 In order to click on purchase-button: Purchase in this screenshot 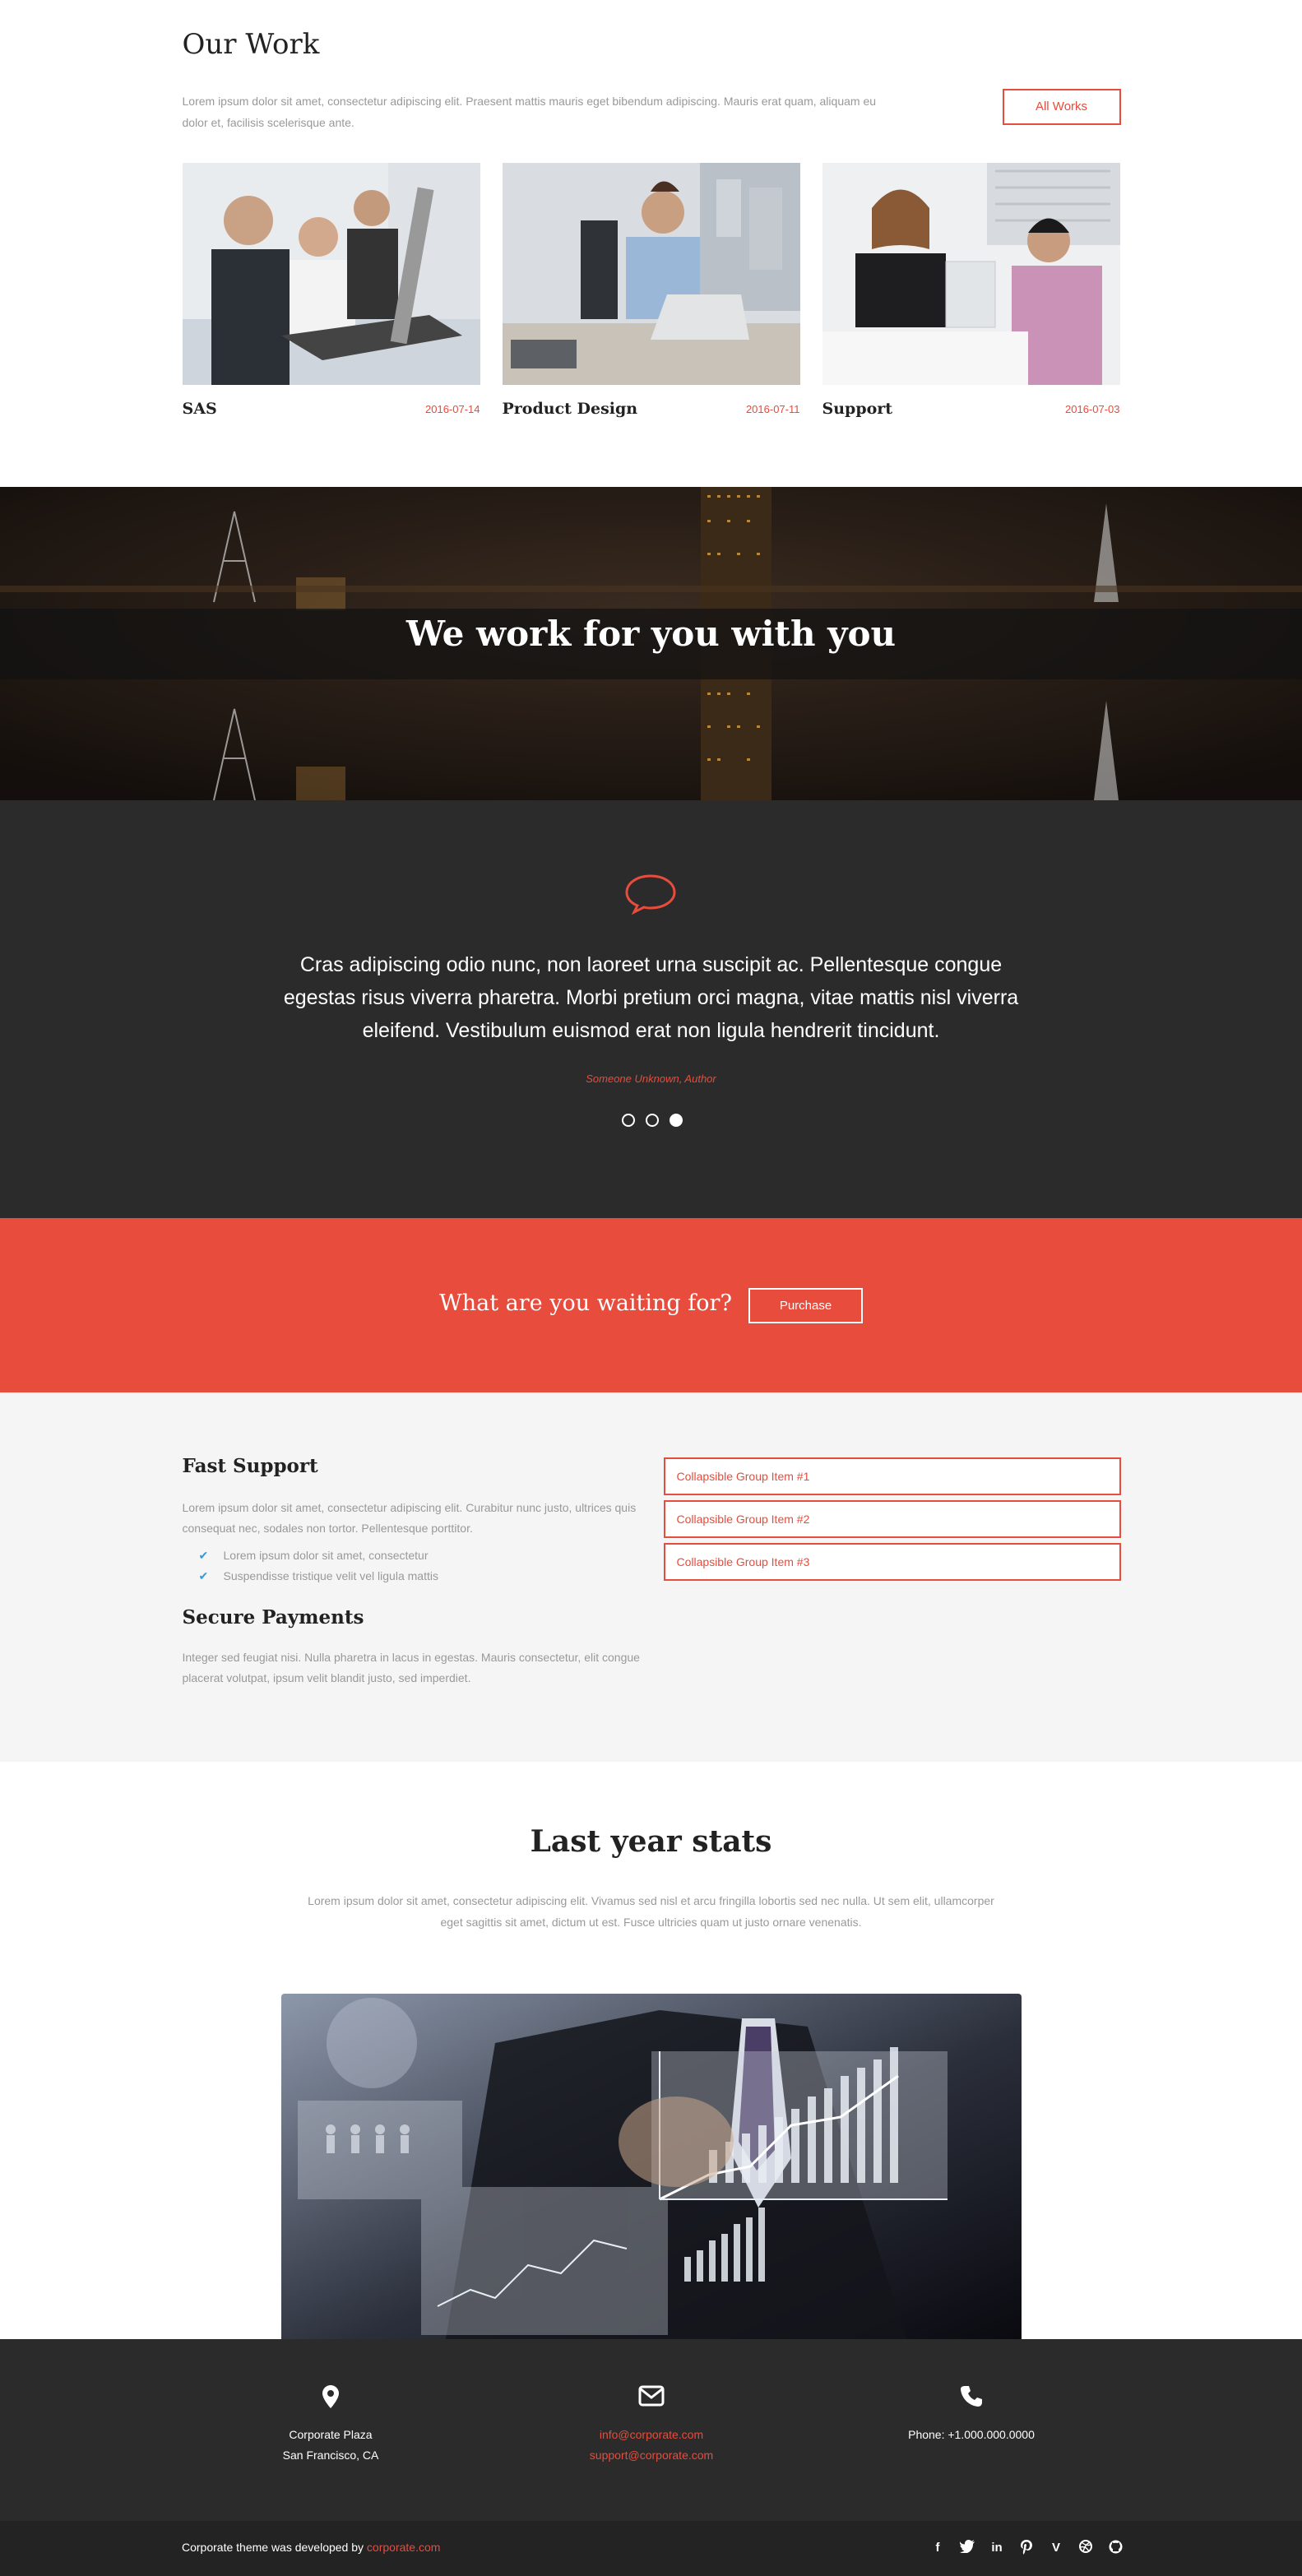, I will do `click(805, 1305)`.